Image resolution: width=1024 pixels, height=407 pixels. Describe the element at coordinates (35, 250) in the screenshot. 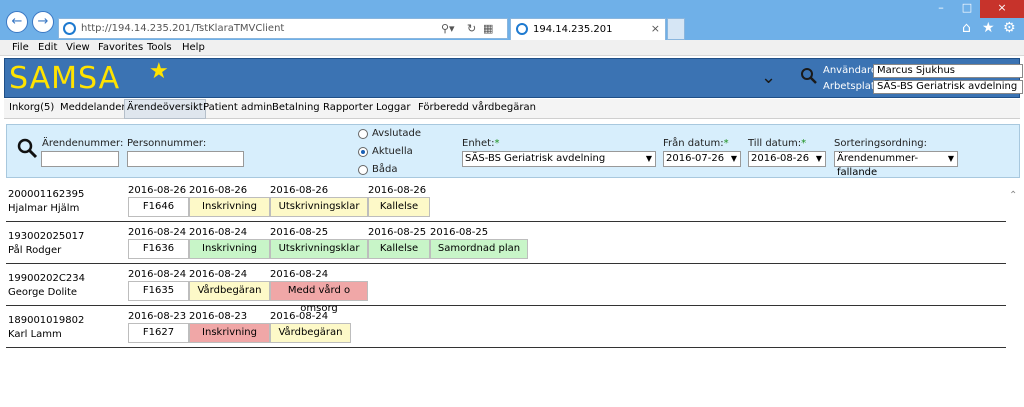

I see `patient-name: Pål Rodger` at that location.